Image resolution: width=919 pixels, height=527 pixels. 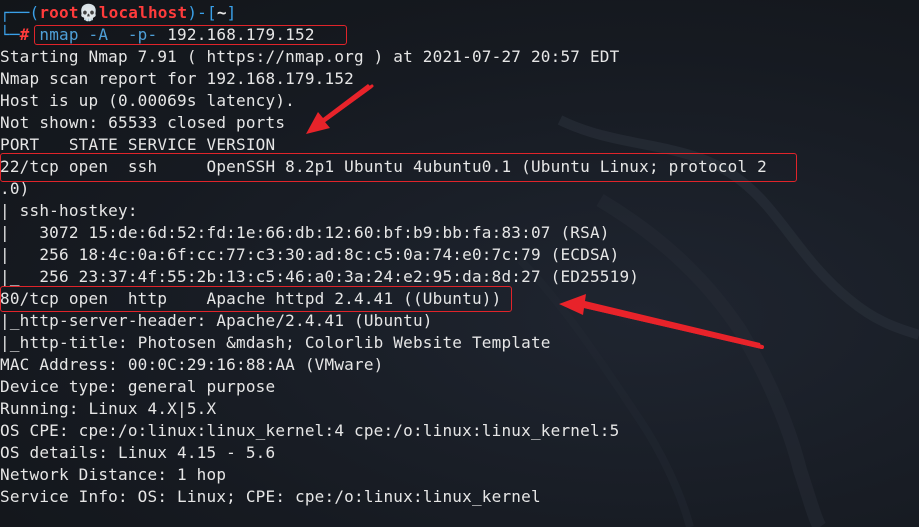 I want to click on prompt-frame-mid: )-[, so click(x=202, y=12).